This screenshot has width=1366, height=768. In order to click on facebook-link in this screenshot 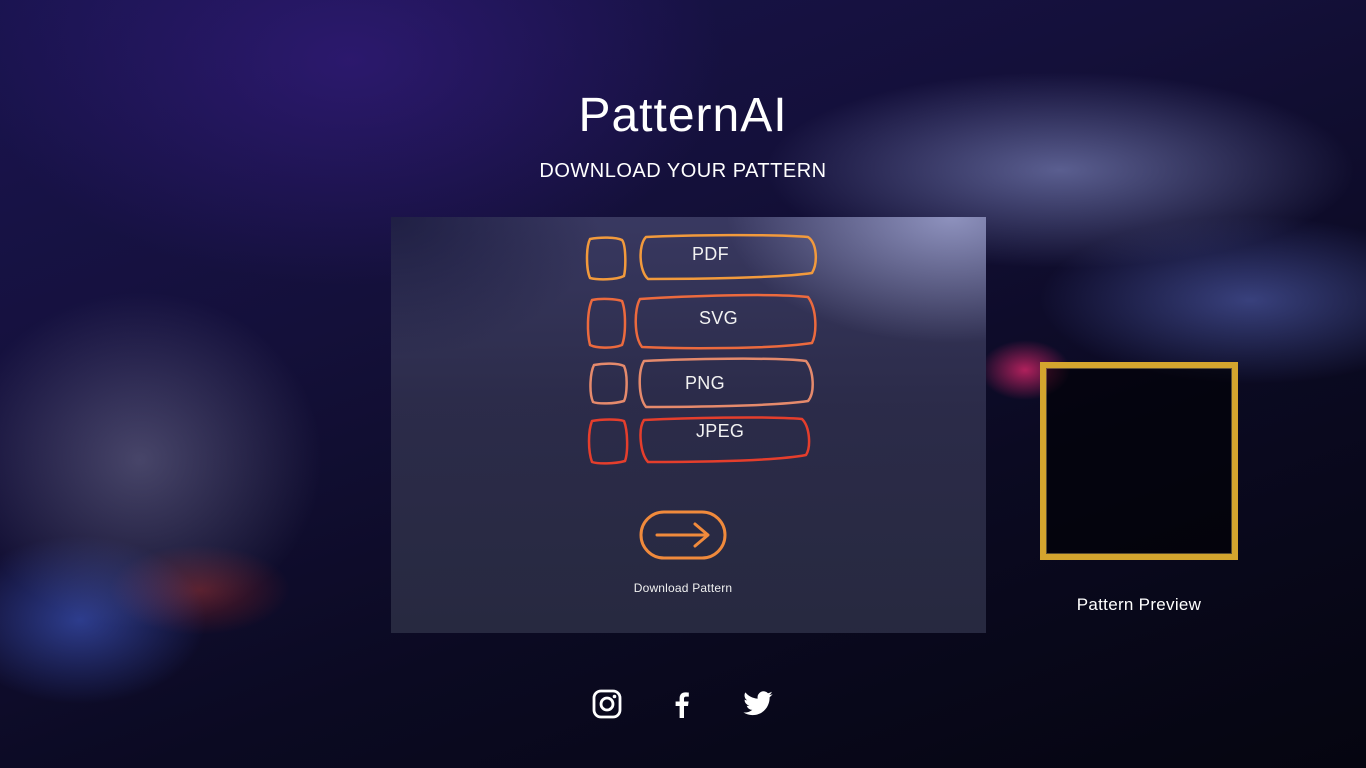, I will do `click(682, 704)`.